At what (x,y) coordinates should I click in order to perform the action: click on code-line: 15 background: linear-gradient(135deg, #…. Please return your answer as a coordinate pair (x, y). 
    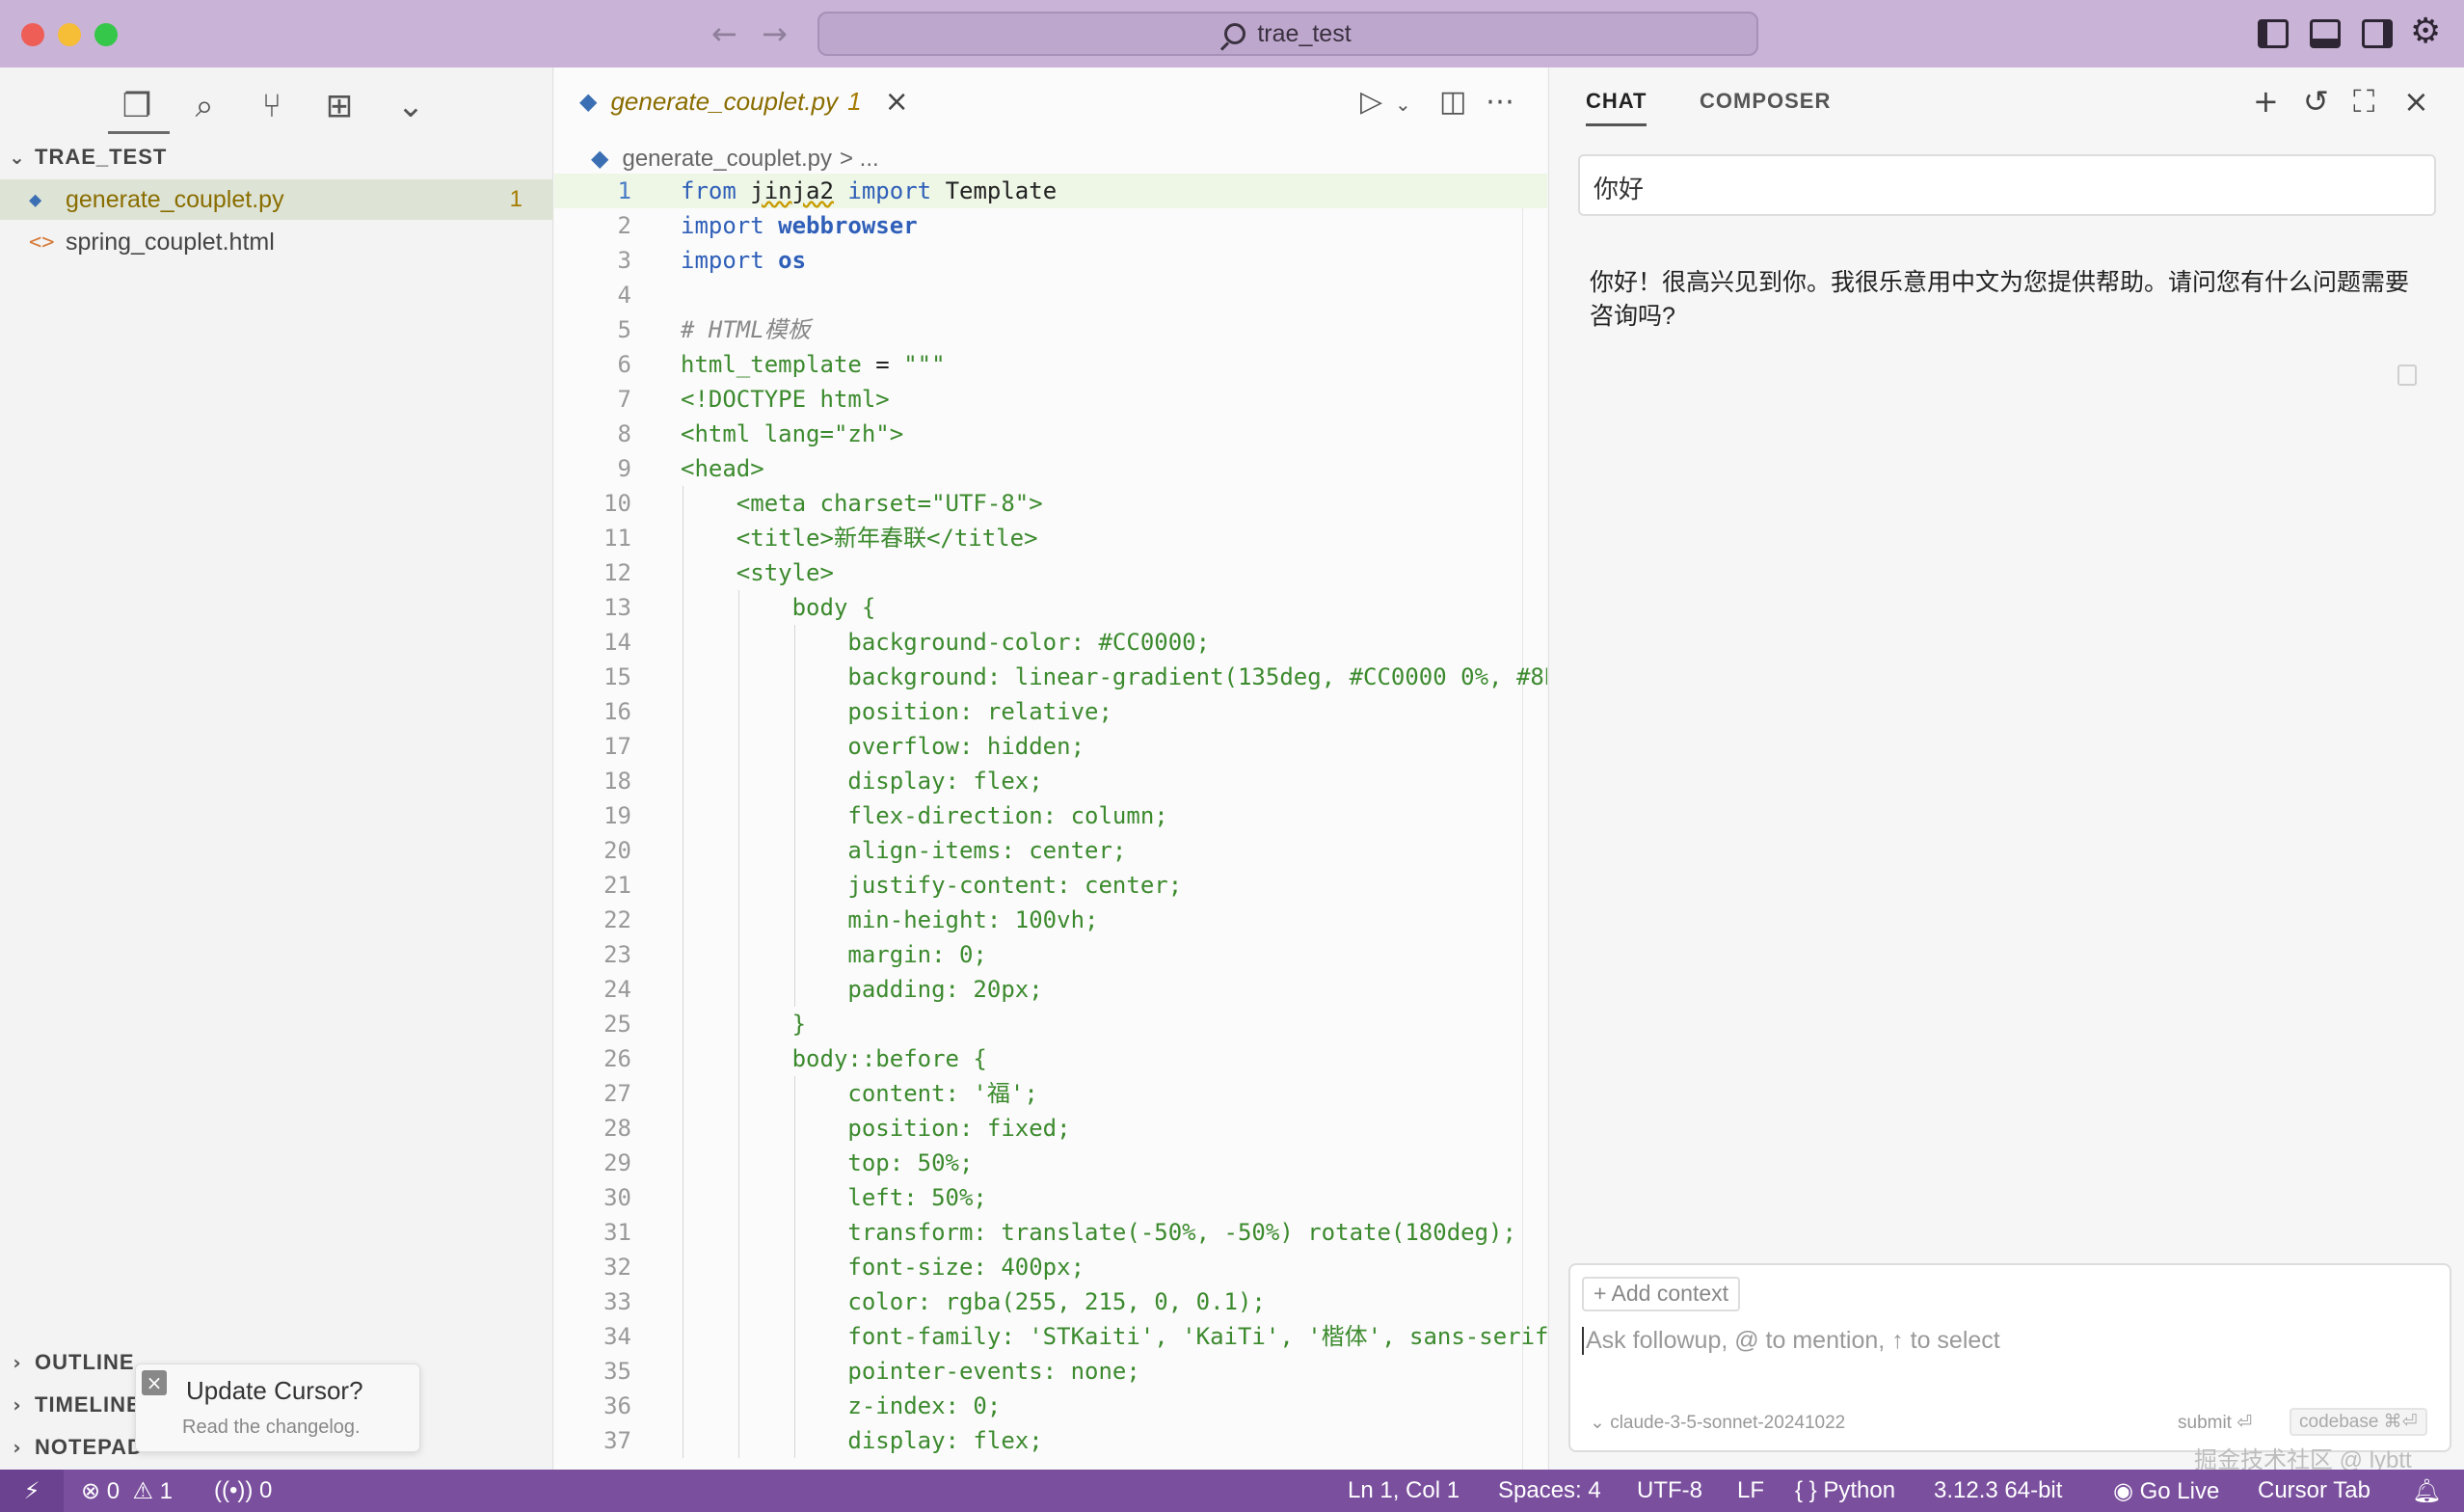
    Looking at the image, I should click on (1051, 677).